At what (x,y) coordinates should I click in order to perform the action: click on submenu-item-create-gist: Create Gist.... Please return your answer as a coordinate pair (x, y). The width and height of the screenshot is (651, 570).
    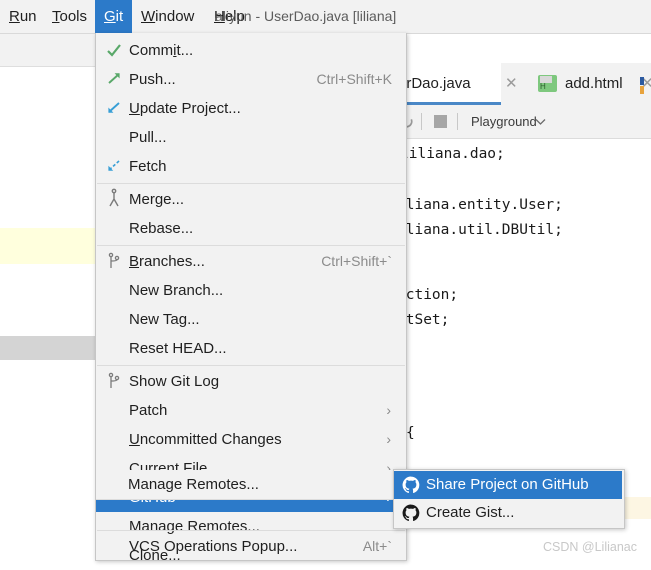
    Looking at the image, I should click on (508, 513).